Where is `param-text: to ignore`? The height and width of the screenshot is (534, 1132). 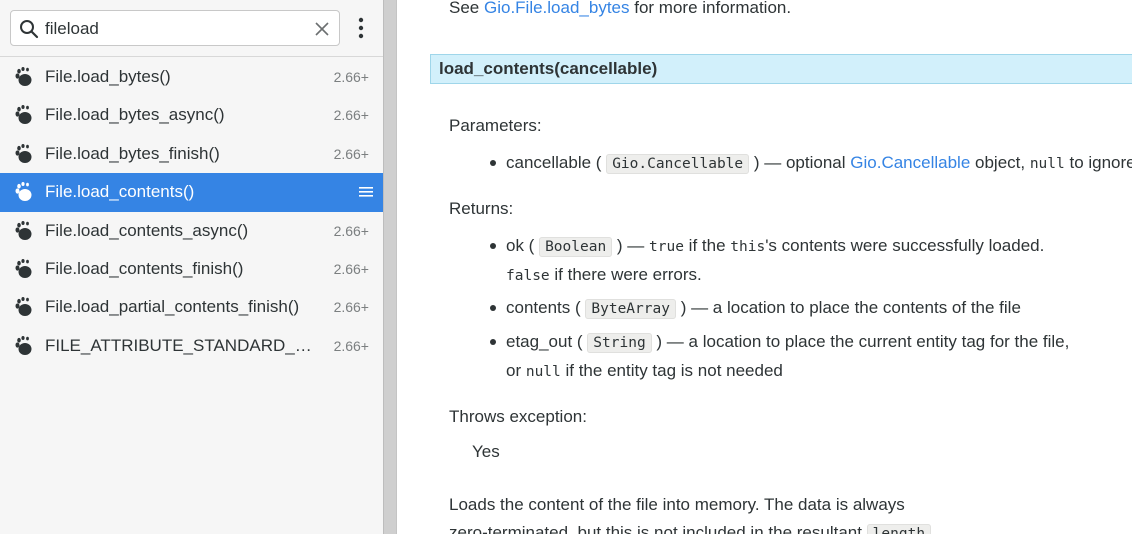 param-text: to ignore is located at coordinates (1098, 162).